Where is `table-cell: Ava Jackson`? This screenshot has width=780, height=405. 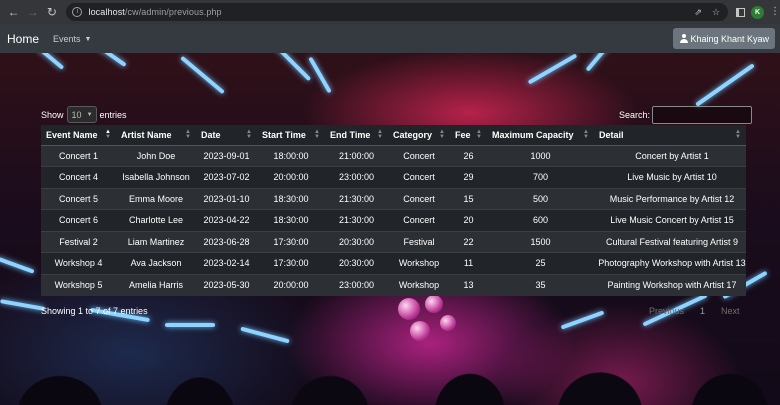
table-cell: Ava Jackson is located at coordinates (156, 263).